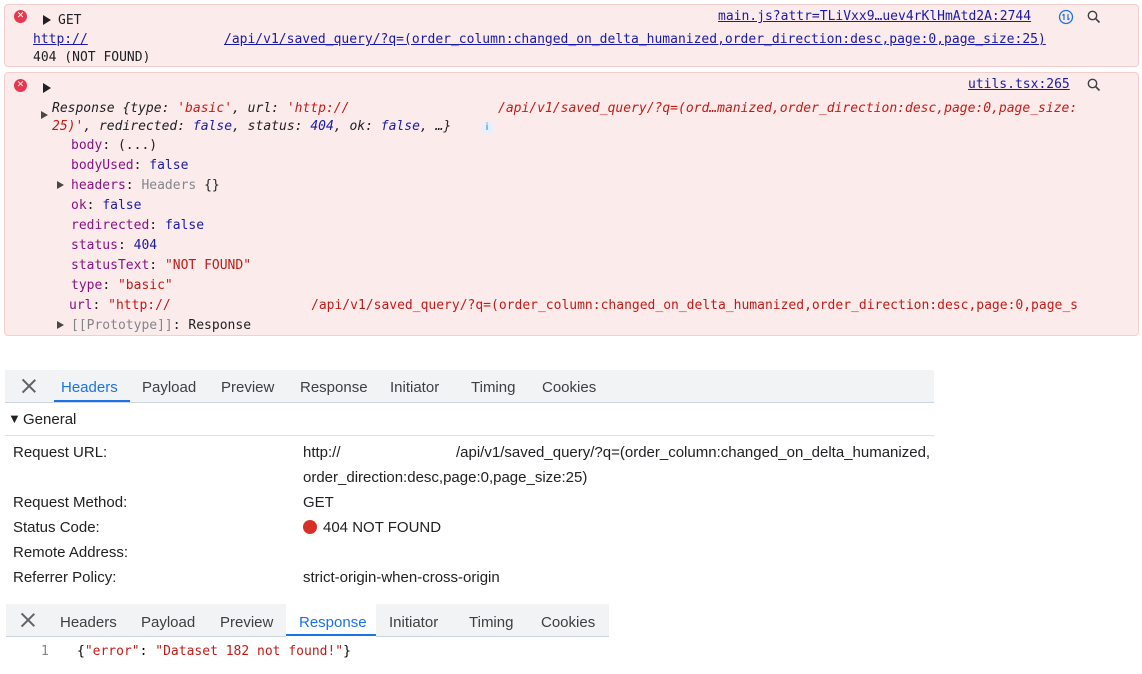 This screenshot has width=1142, height=674. I want to click on status-code-value: 404 NOT FOUND, so click(382, 527).